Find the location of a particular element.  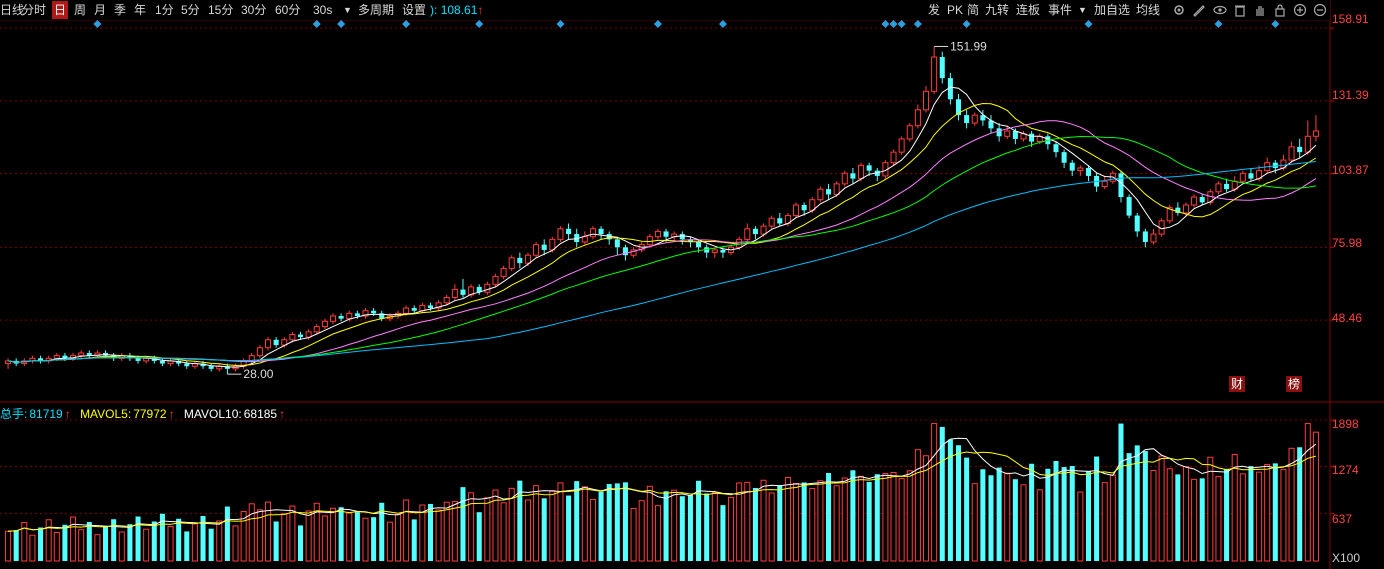

simple-button: 简 is located at coordinates (973, 10).